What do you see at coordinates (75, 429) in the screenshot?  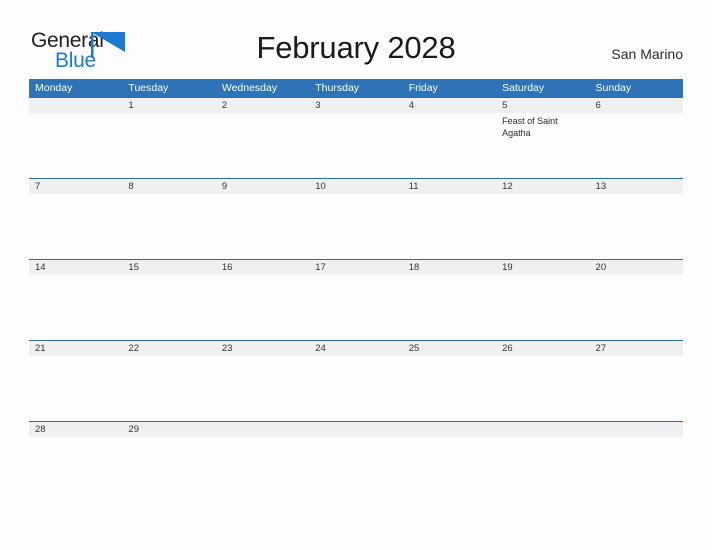 I see `day-number: 28` at bounding box center [75, 429].